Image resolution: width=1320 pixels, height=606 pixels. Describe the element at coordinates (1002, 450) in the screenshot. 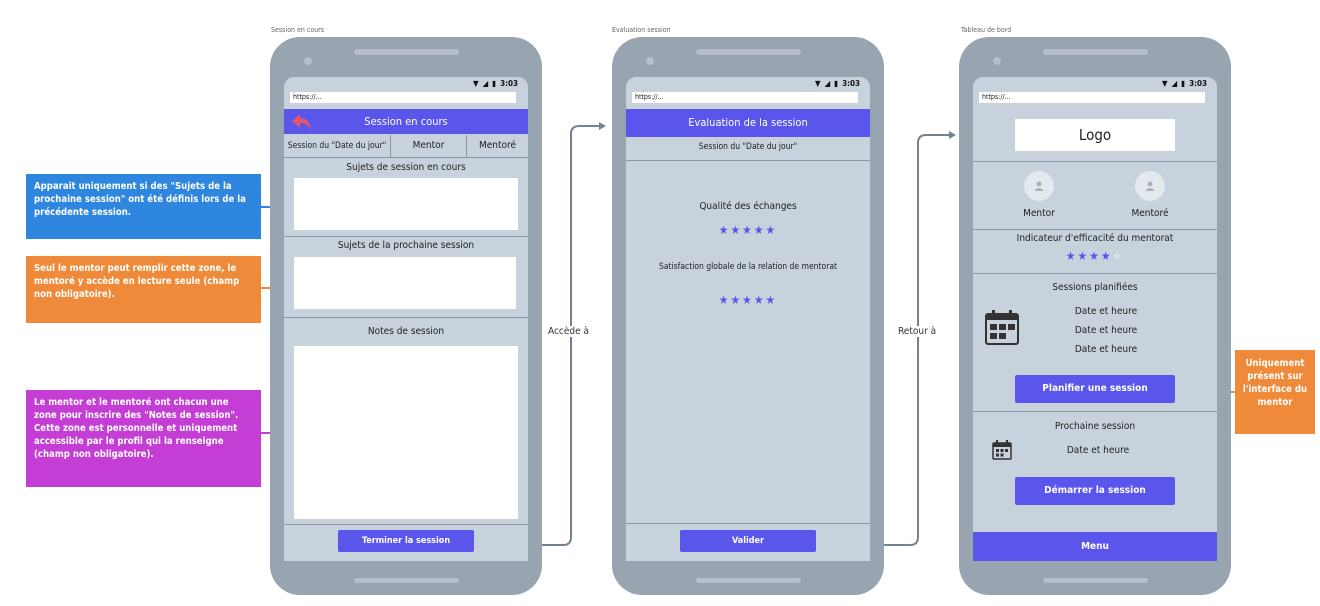

I see `calendar-small-icon` at that location.